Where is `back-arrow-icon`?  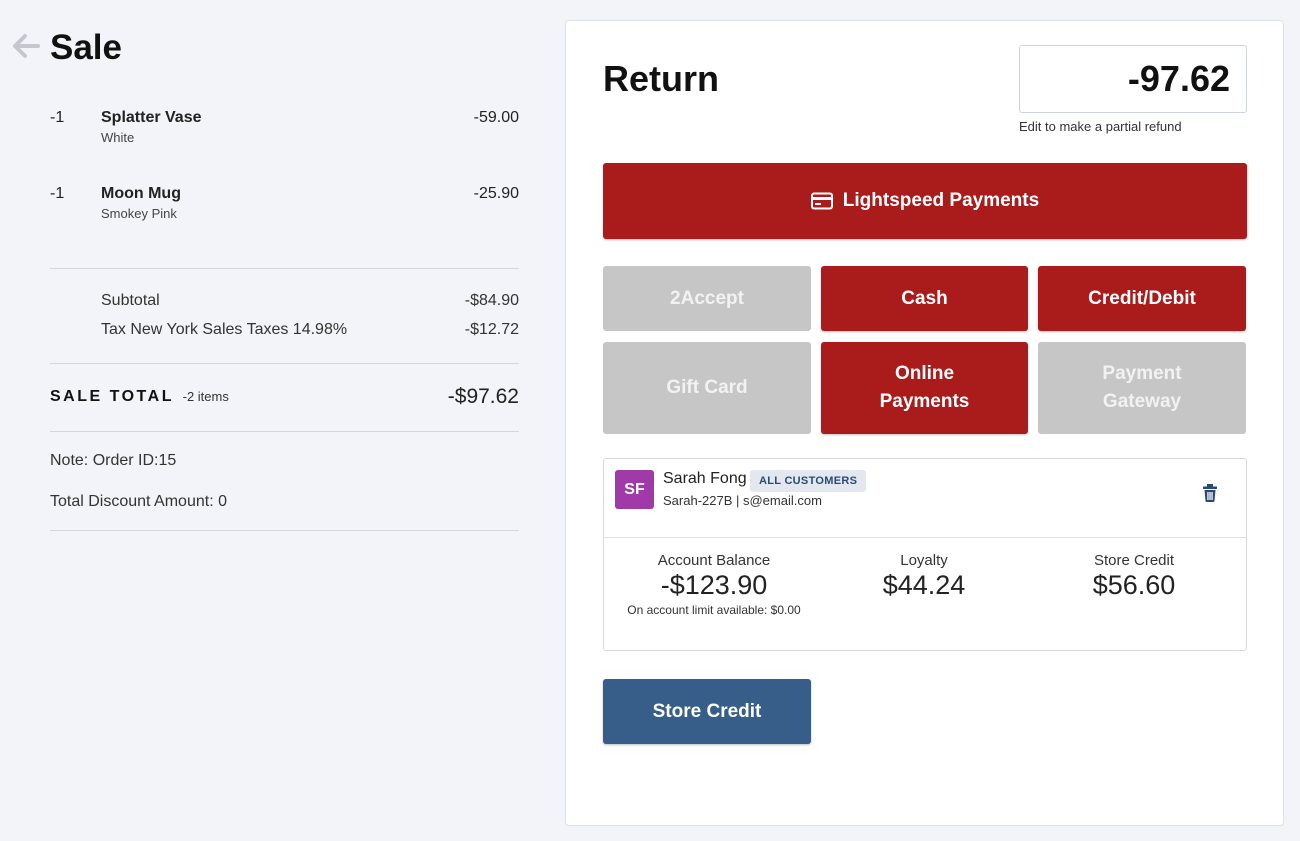
back-arrow-icon is located at coordinates (26, 46).